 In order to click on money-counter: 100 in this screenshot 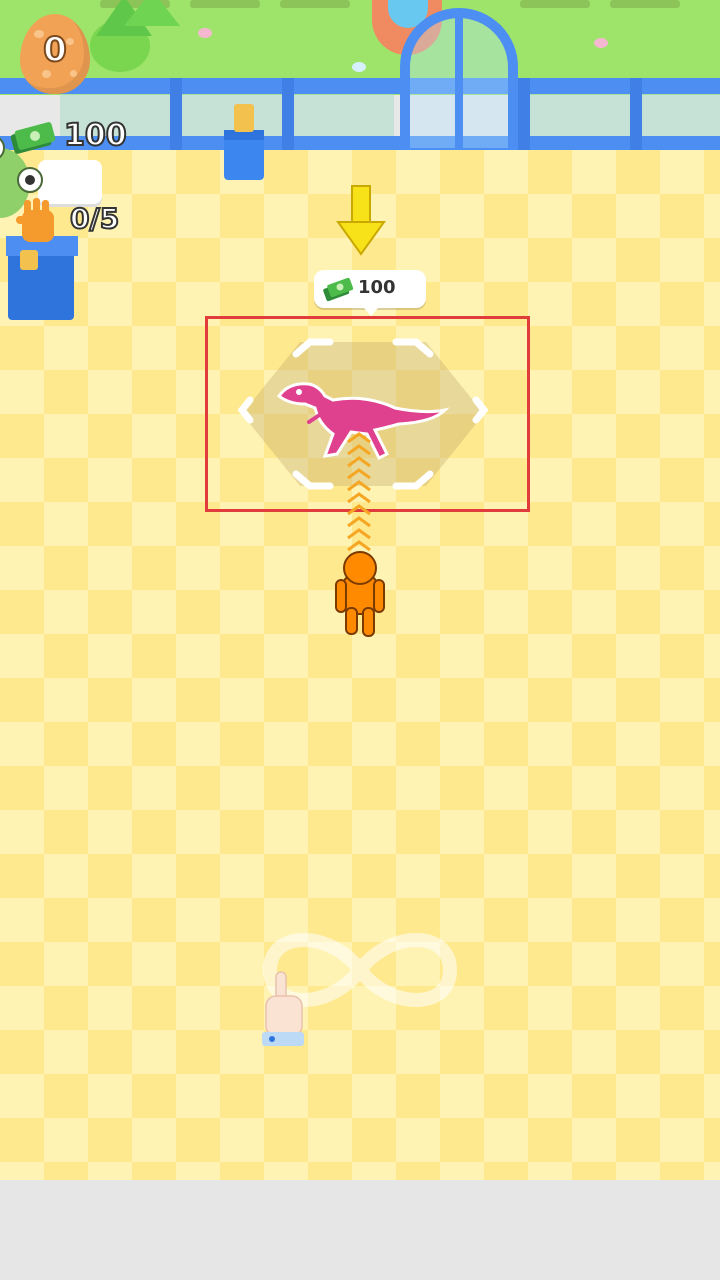, I will do `click(95, 135)`.